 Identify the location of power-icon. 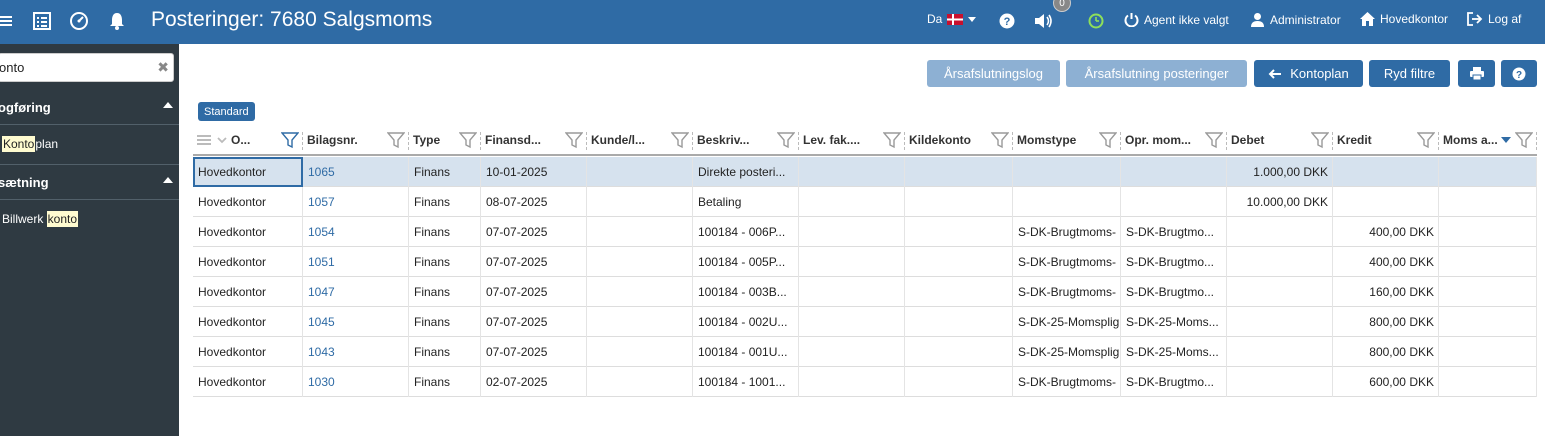
(1131, 20).